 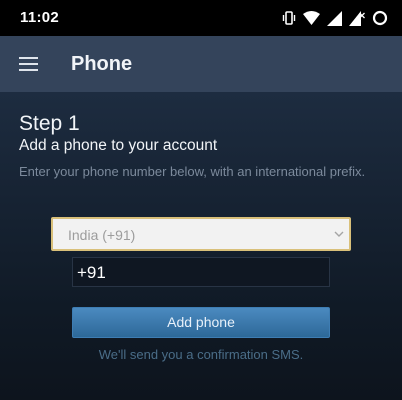 I want to click on status-icons, so click(x=335, y=18).